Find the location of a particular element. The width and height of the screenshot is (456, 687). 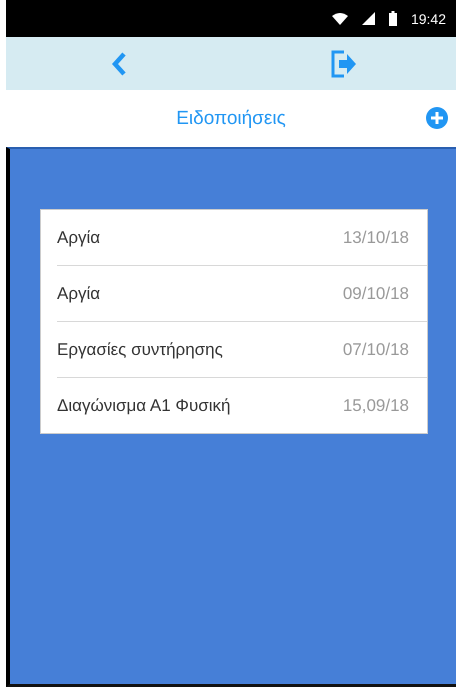

notification-date: 15,09/18 is located at coordinates (375, 406).